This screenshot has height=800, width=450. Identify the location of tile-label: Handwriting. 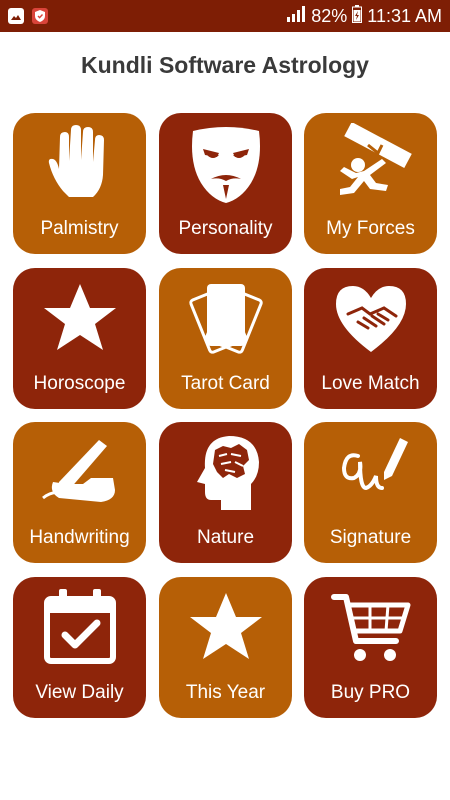
(79, 537).